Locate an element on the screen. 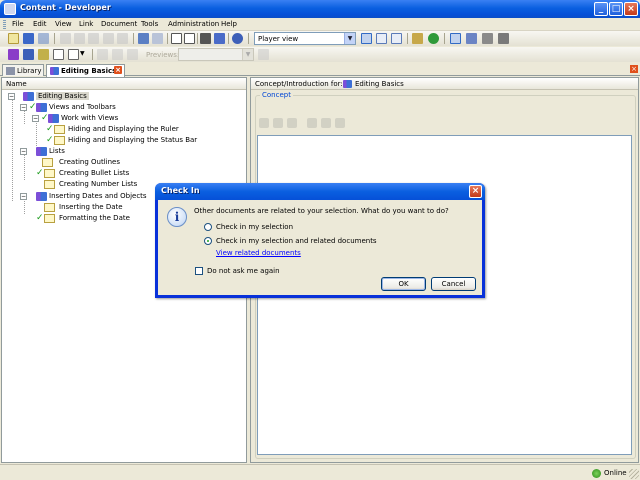  cut-icon is located at coordinates (65, 38).